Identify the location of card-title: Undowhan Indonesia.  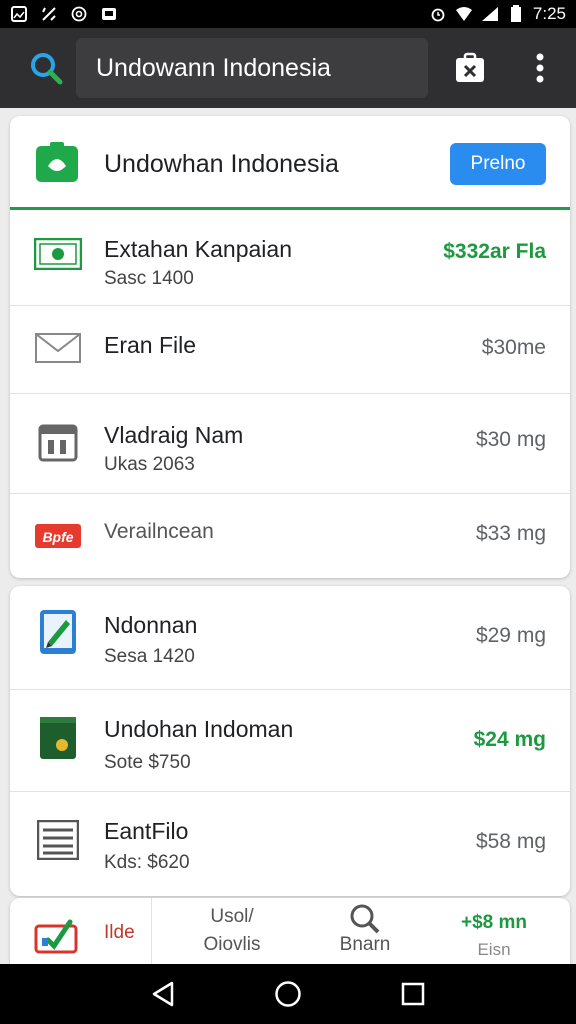
(221, 164).